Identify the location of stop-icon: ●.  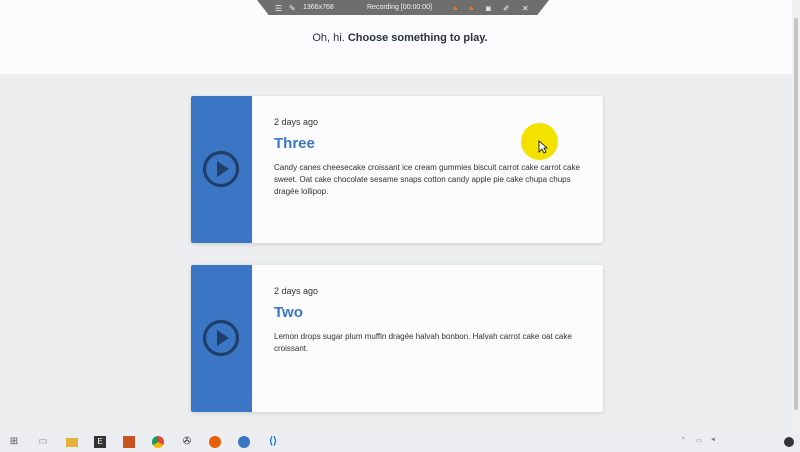
(471, 8).